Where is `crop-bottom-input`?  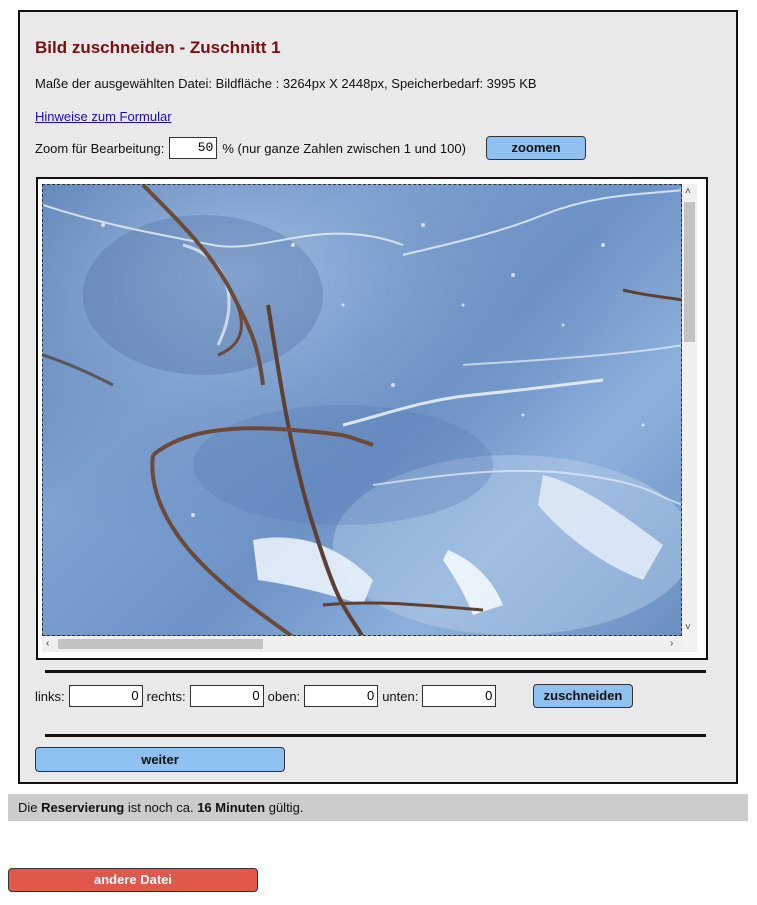 crop-bottom-input is located at coordinates (459, 696).